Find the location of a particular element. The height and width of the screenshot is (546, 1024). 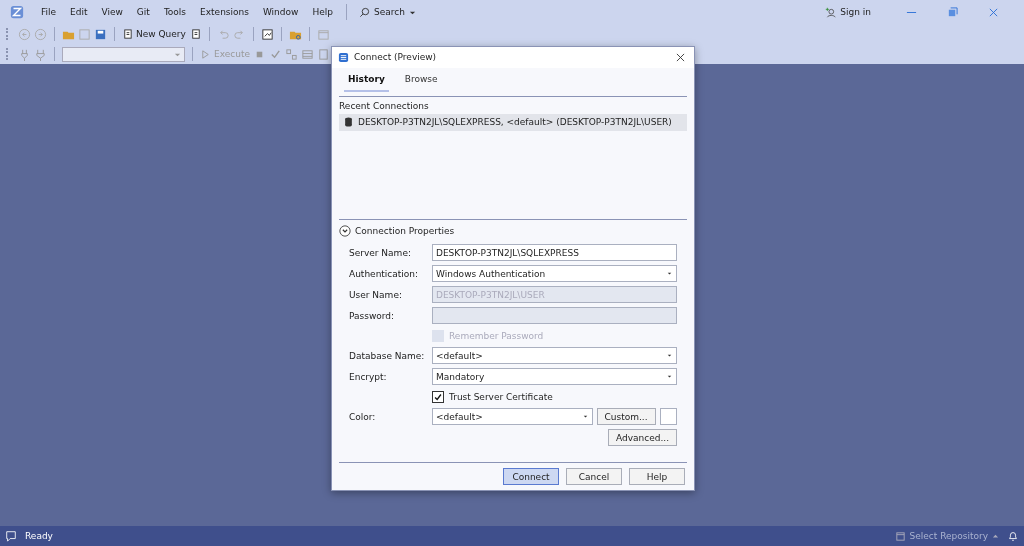

section-heading: Recent Connections is located at coordinates (384, 105).